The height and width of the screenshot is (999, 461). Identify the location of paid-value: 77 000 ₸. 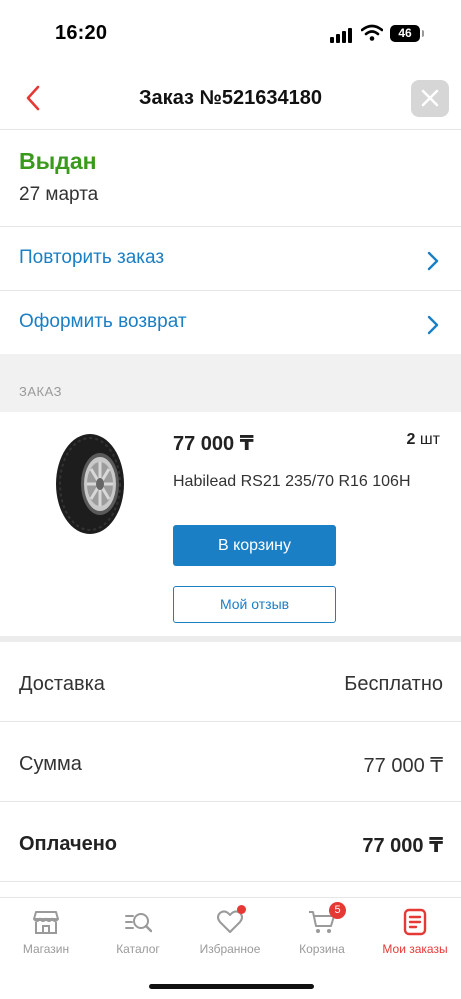
(402, 846).